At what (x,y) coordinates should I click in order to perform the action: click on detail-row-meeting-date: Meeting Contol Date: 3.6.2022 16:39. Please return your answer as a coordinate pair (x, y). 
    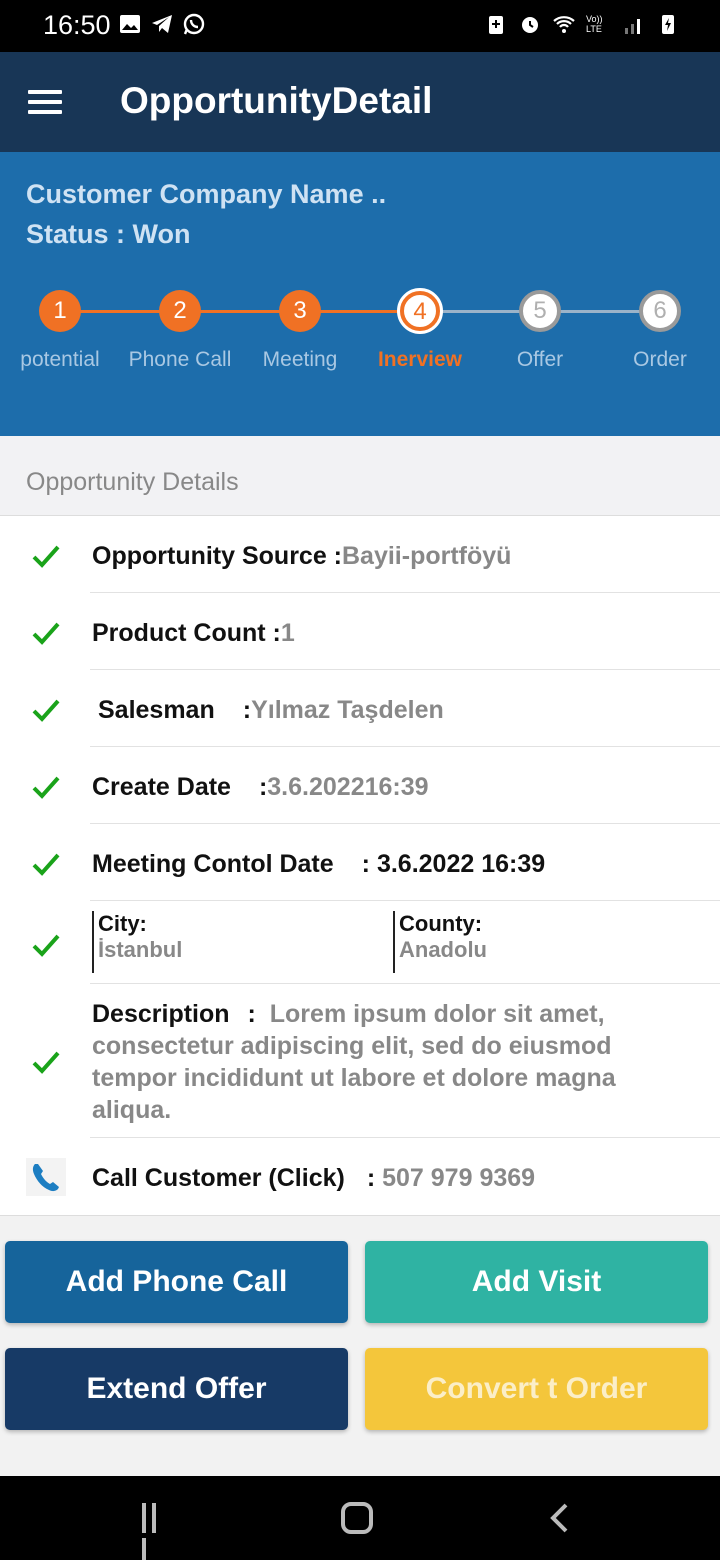
    Looking at the image, I should click on (360, 862).